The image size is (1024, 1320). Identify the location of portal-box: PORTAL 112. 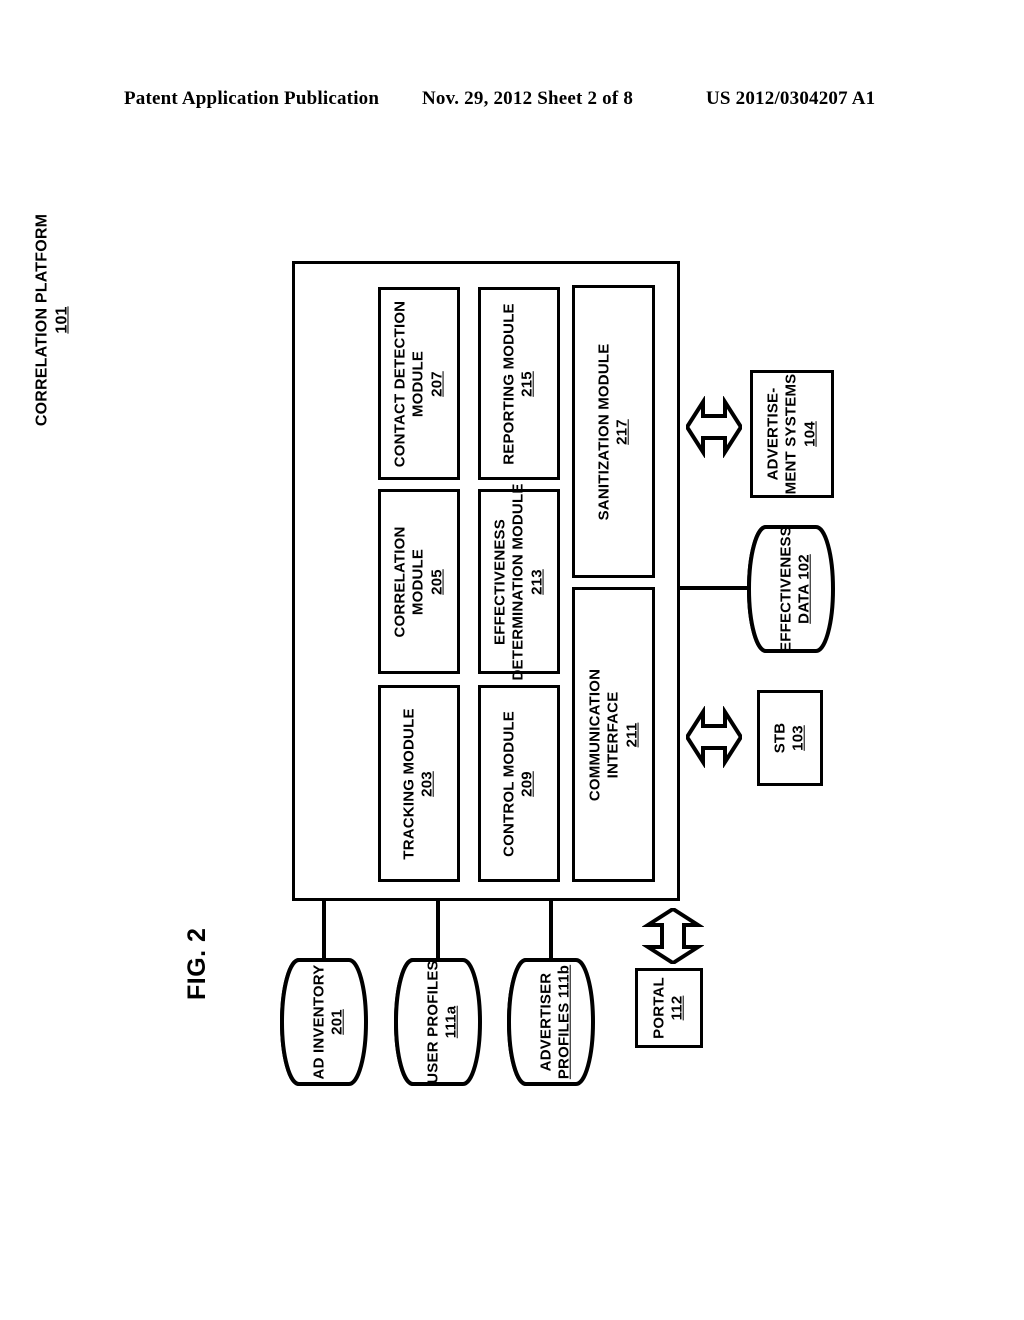
(669, 1008).